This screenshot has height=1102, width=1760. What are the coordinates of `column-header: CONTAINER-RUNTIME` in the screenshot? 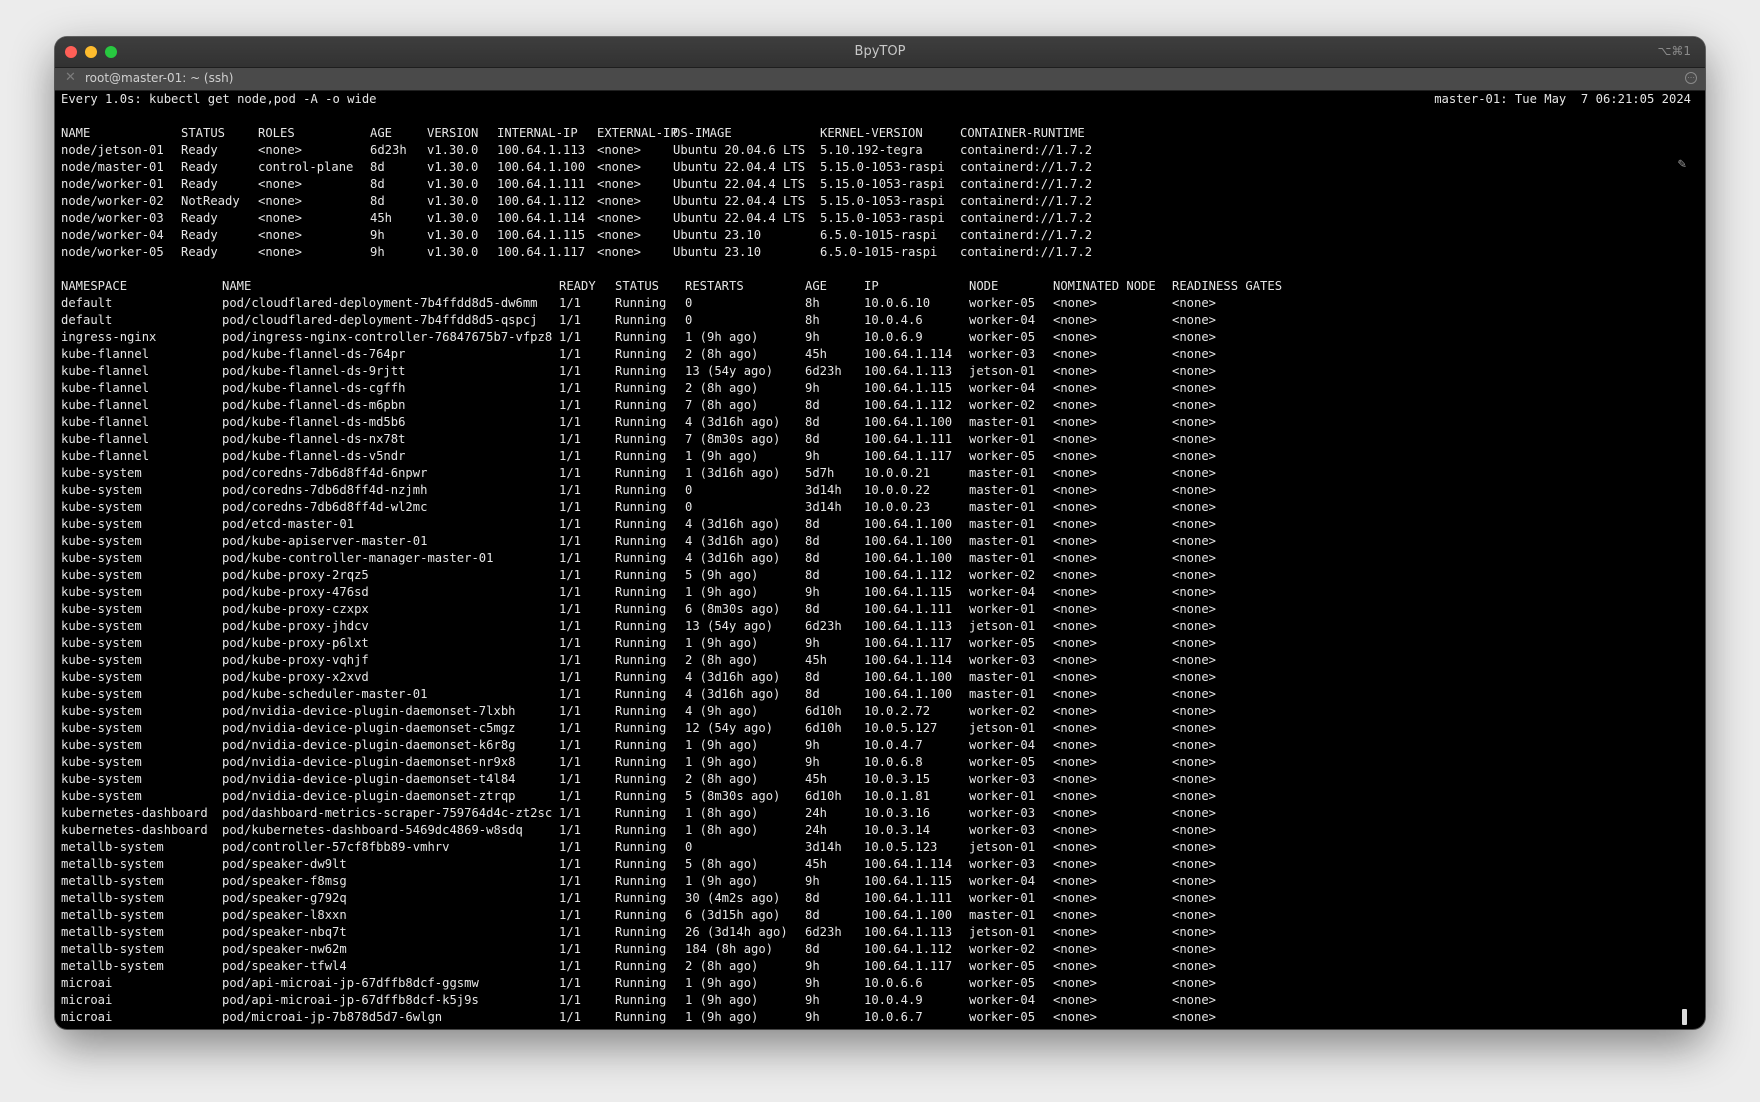 It's located at (1022, 133).